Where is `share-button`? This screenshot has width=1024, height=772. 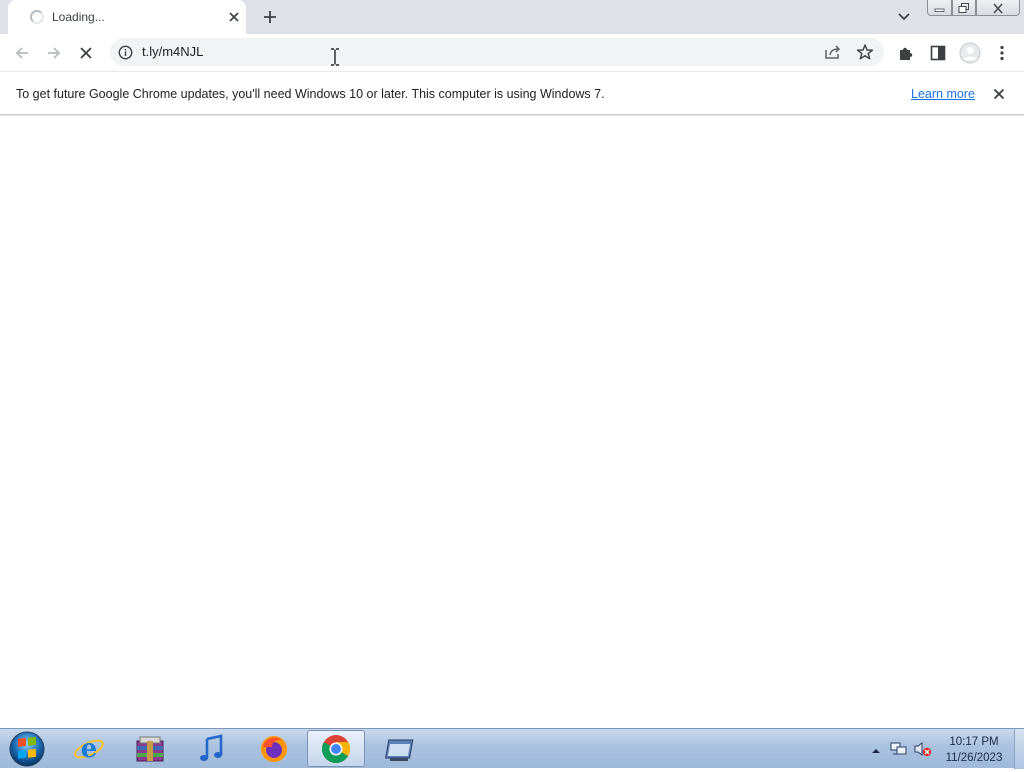 share-button is located at coordinates (833, 54).